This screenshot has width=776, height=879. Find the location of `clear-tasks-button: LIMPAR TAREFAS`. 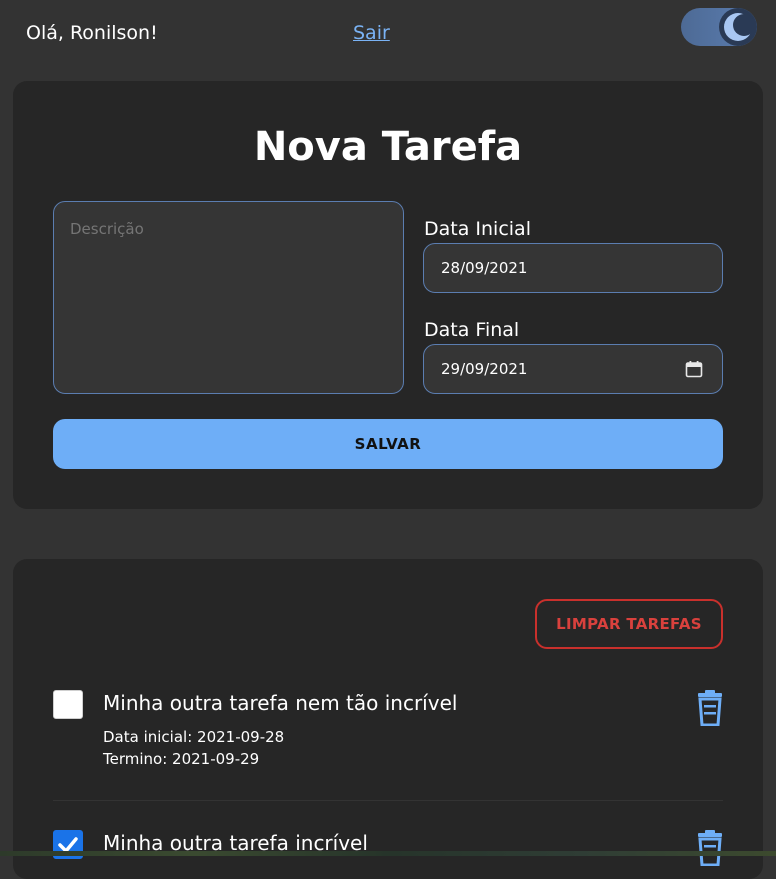

clear-tasks-button: LIMPAR TAREFAS is located at coordinates (629, 624).